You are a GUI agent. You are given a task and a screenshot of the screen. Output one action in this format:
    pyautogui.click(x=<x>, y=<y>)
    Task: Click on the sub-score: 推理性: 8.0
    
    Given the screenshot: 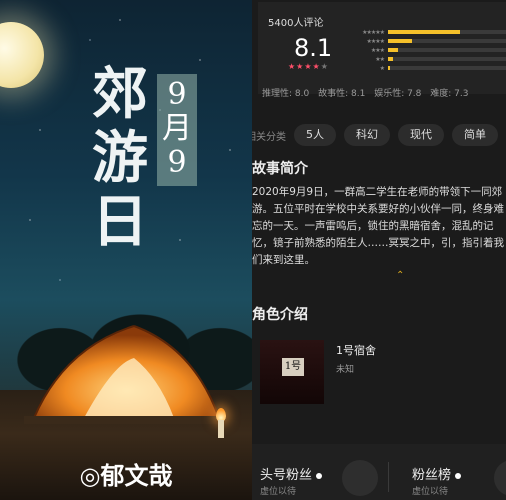 What is the action you would take?
    pyautogui.click(x=286, y=94)
    